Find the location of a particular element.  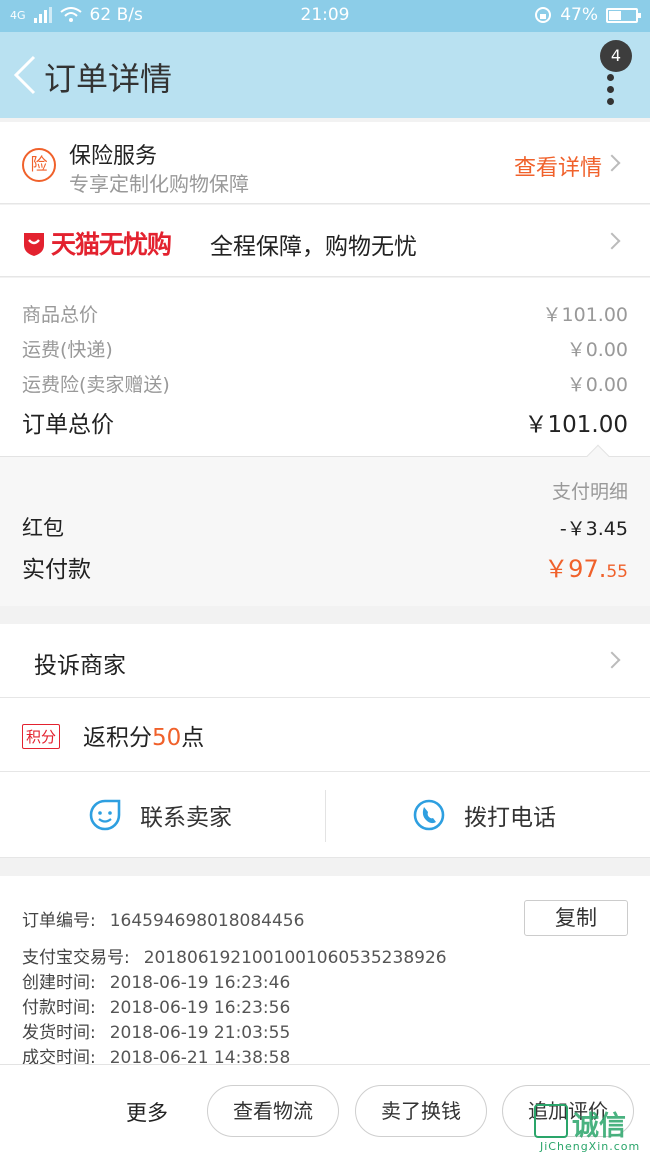

paid-value: ￥97.55 is located at coordinates (586, 566).